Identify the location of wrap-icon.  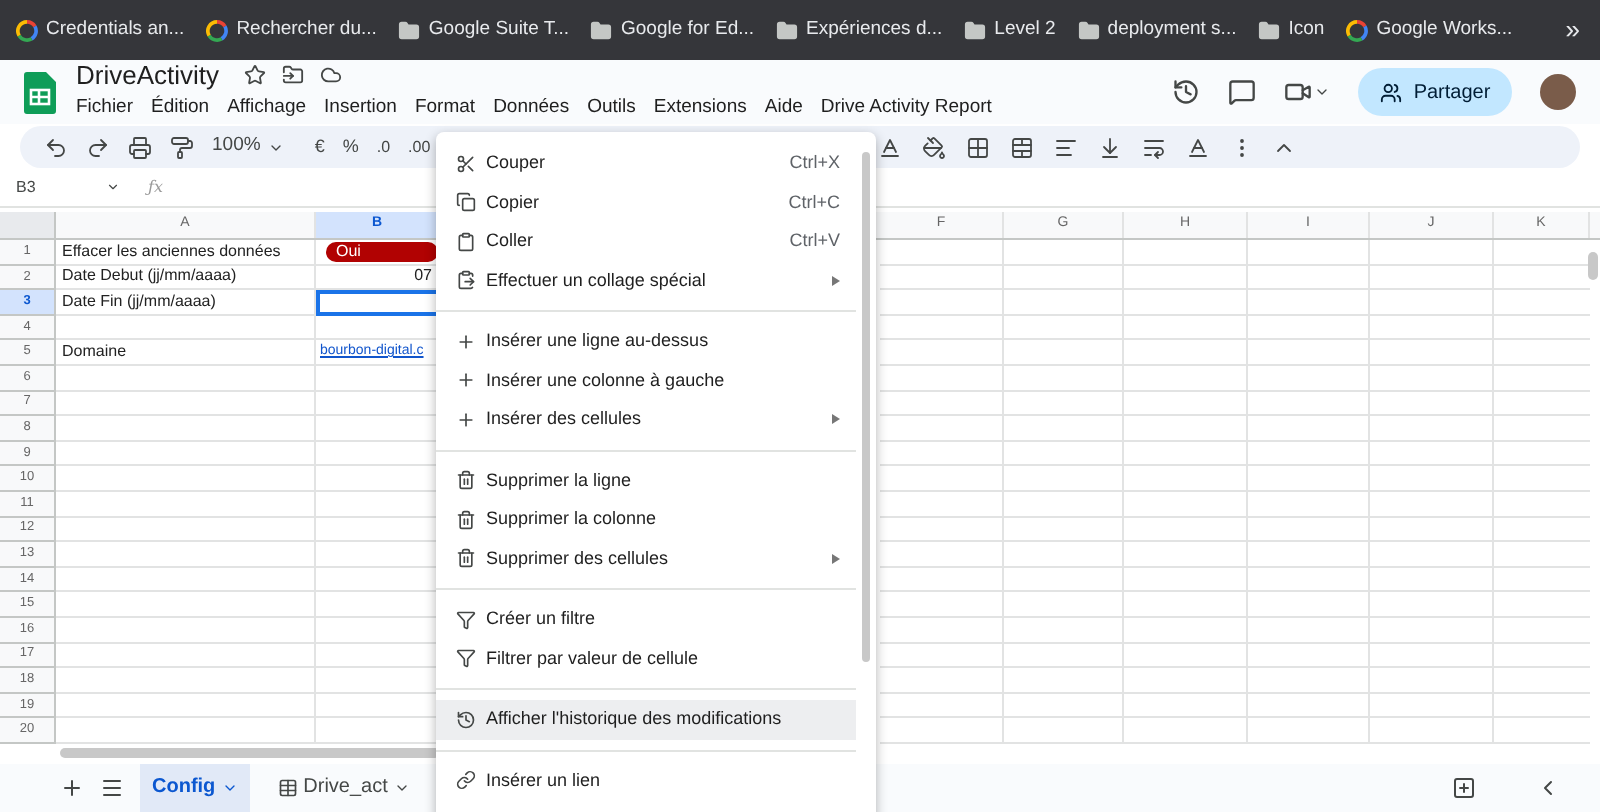
(1154, 147).